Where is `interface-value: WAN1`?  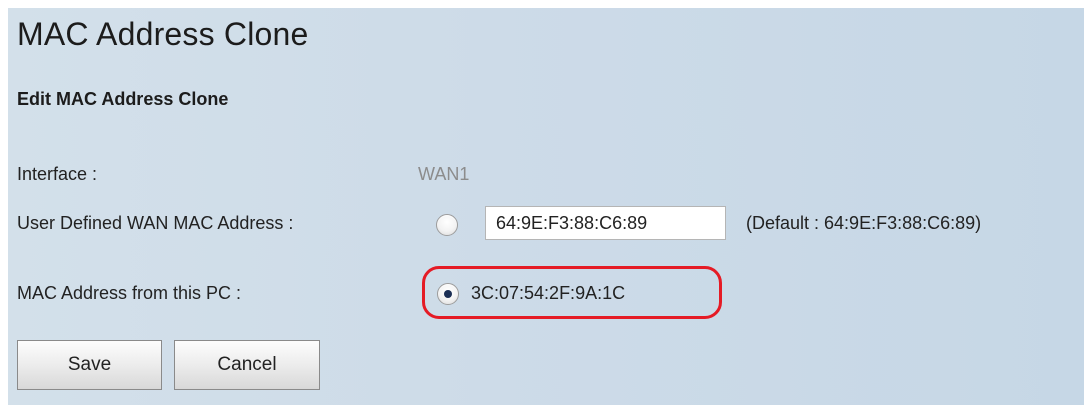
interface-value: WAN1 is located at coordinates (444, 174).